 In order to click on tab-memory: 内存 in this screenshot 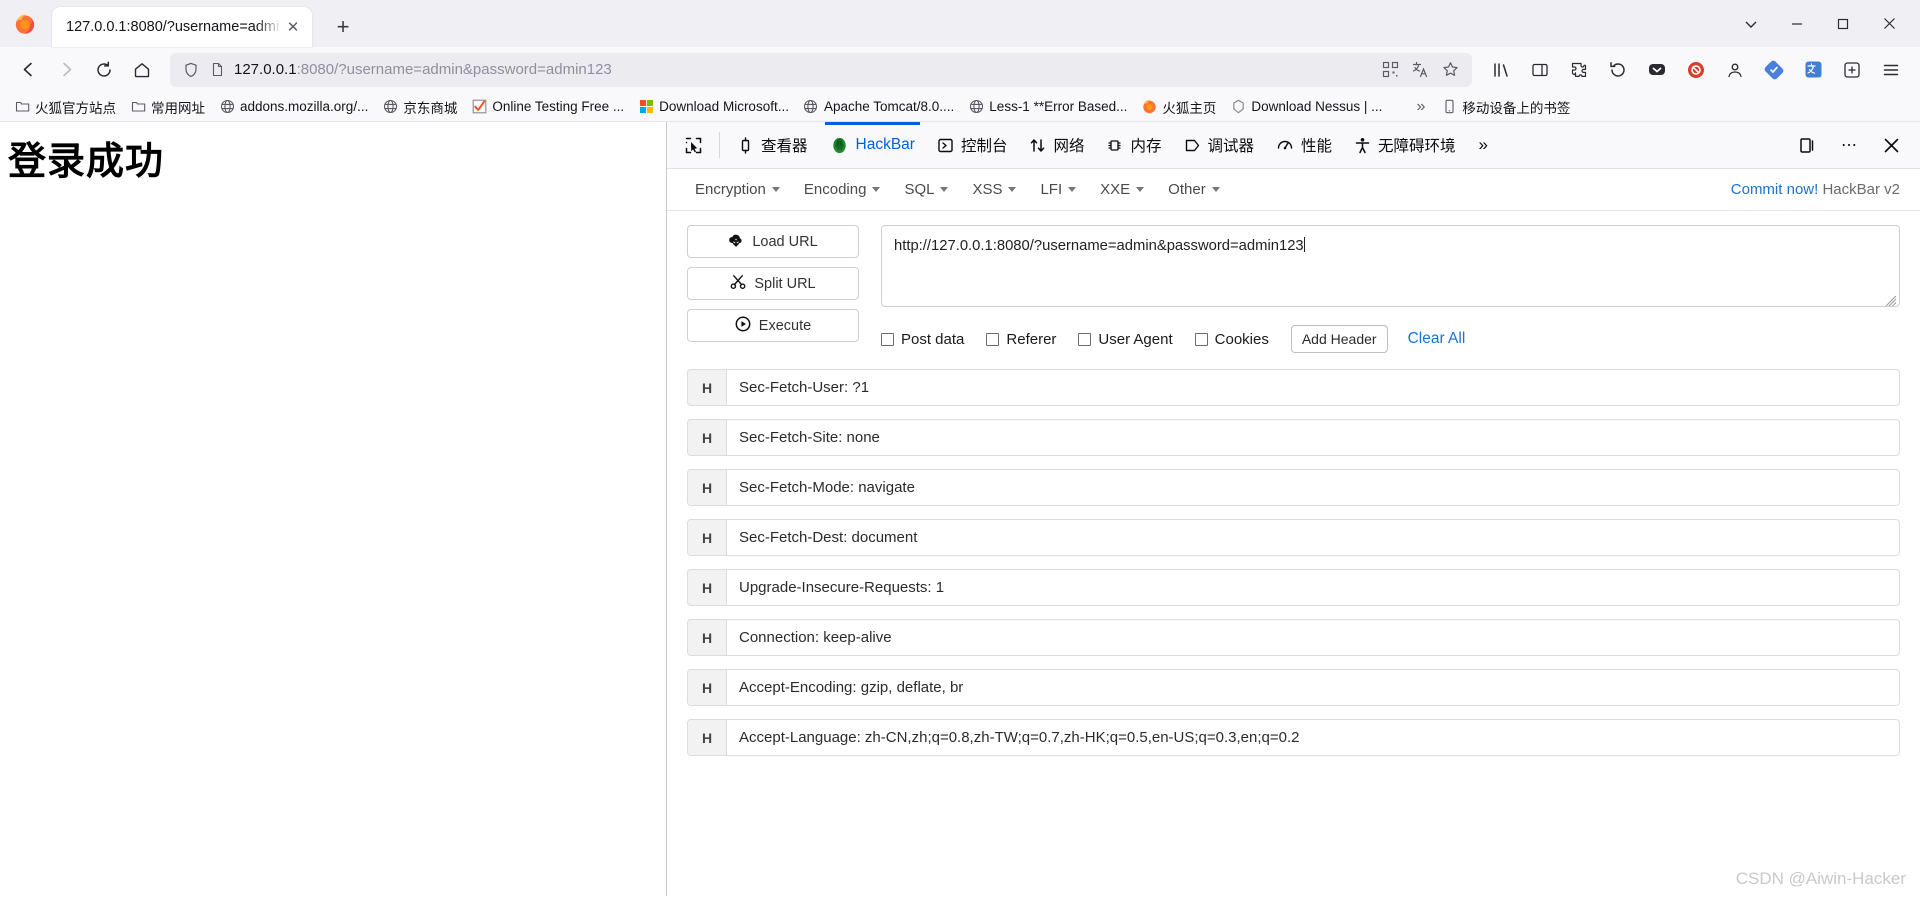, I will do `click(1133, 145)`.